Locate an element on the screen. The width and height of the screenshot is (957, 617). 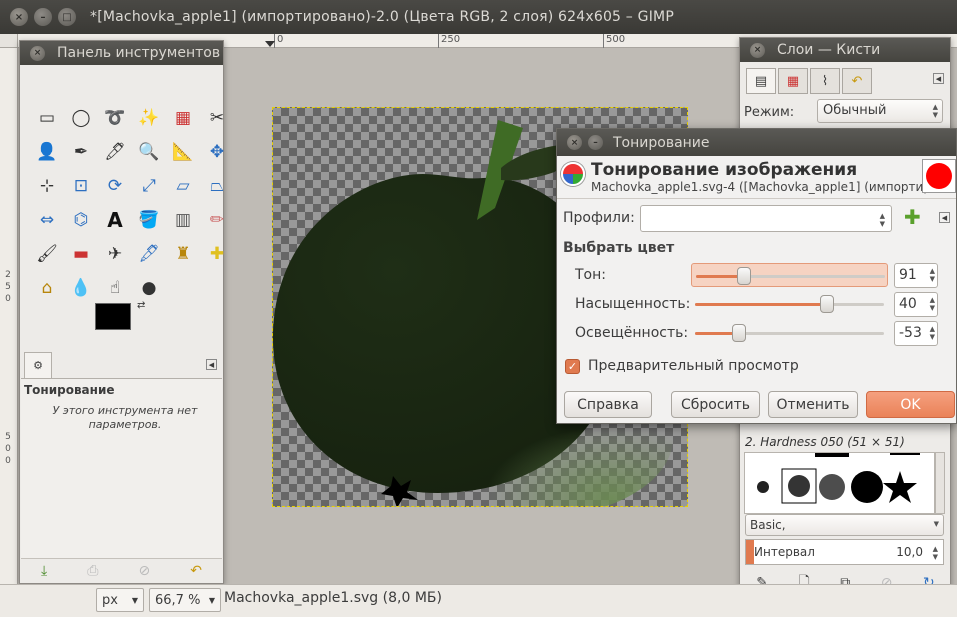
bucket-fill-tool-icon: 🪣 is located at coordinates (149, 220).